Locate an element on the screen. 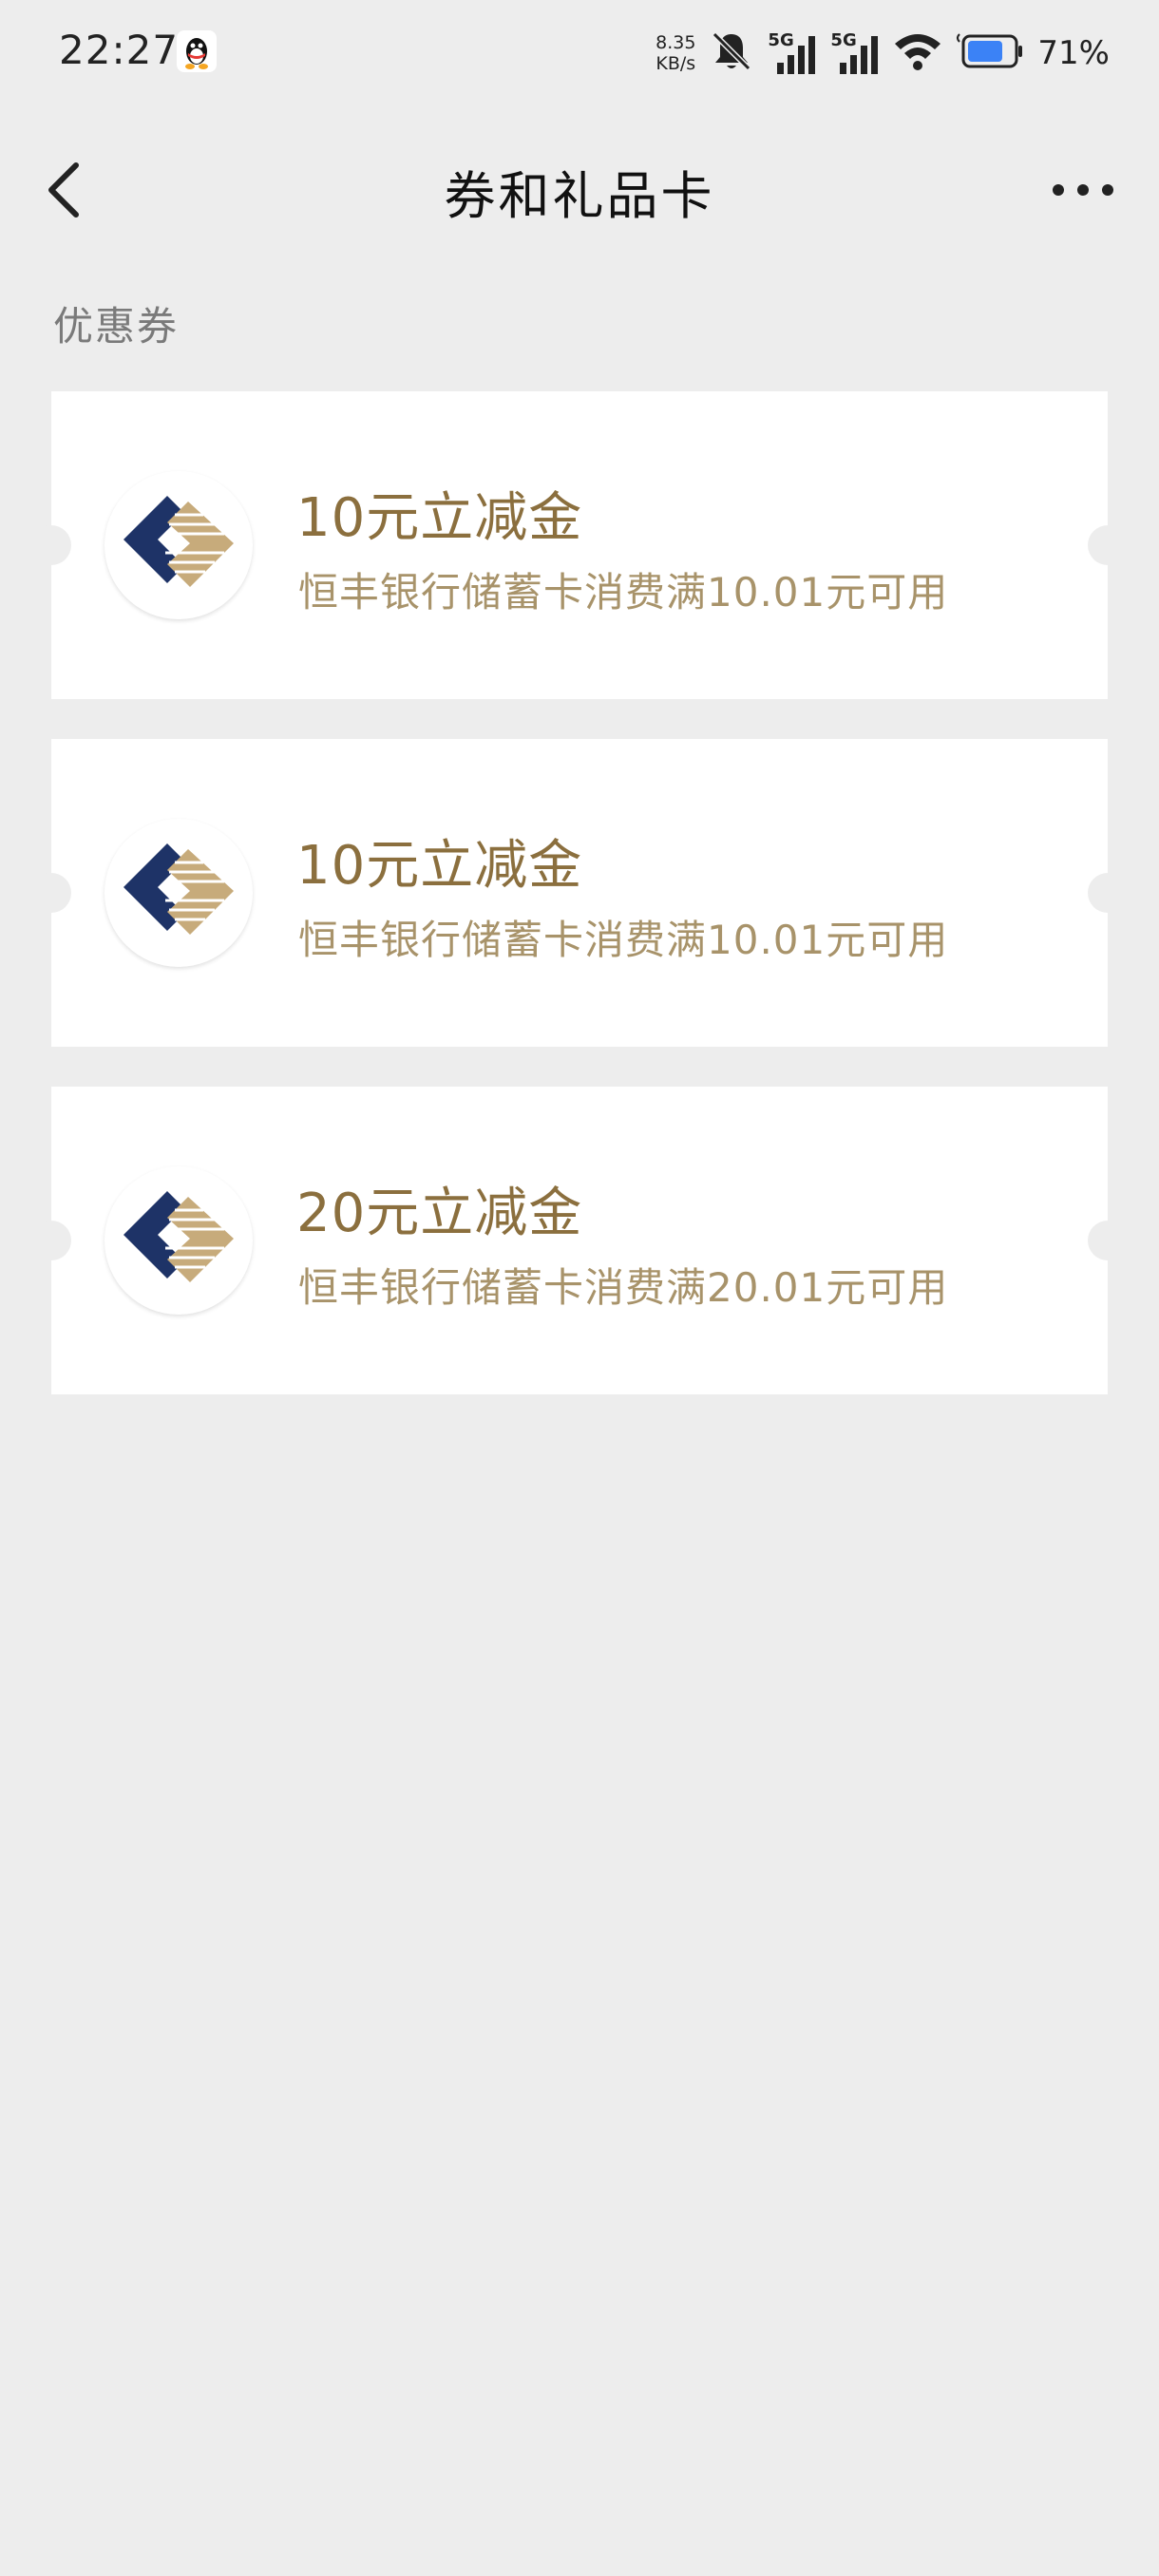 The height and width of the screenshot is (2576, 1159). more-button is located at coordinates (1083, 190).